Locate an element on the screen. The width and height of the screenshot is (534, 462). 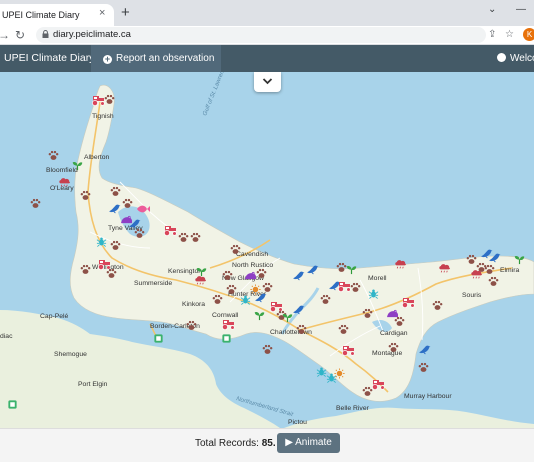
minimize-icon: — is located at coordinates (521, 9).